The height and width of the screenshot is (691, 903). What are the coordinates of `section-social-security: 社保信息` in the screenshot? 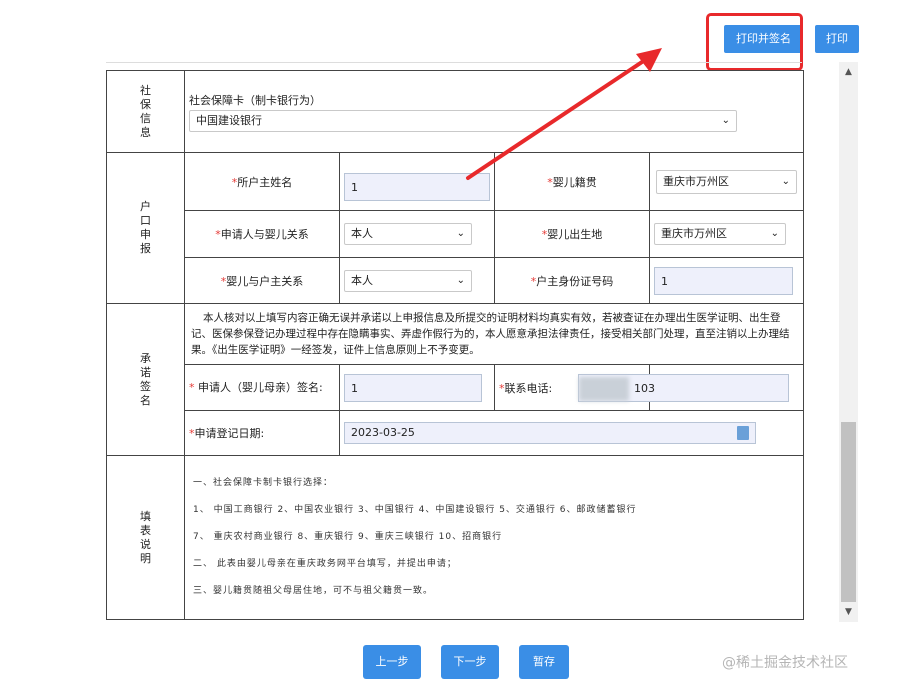 It's located at (145, 111).